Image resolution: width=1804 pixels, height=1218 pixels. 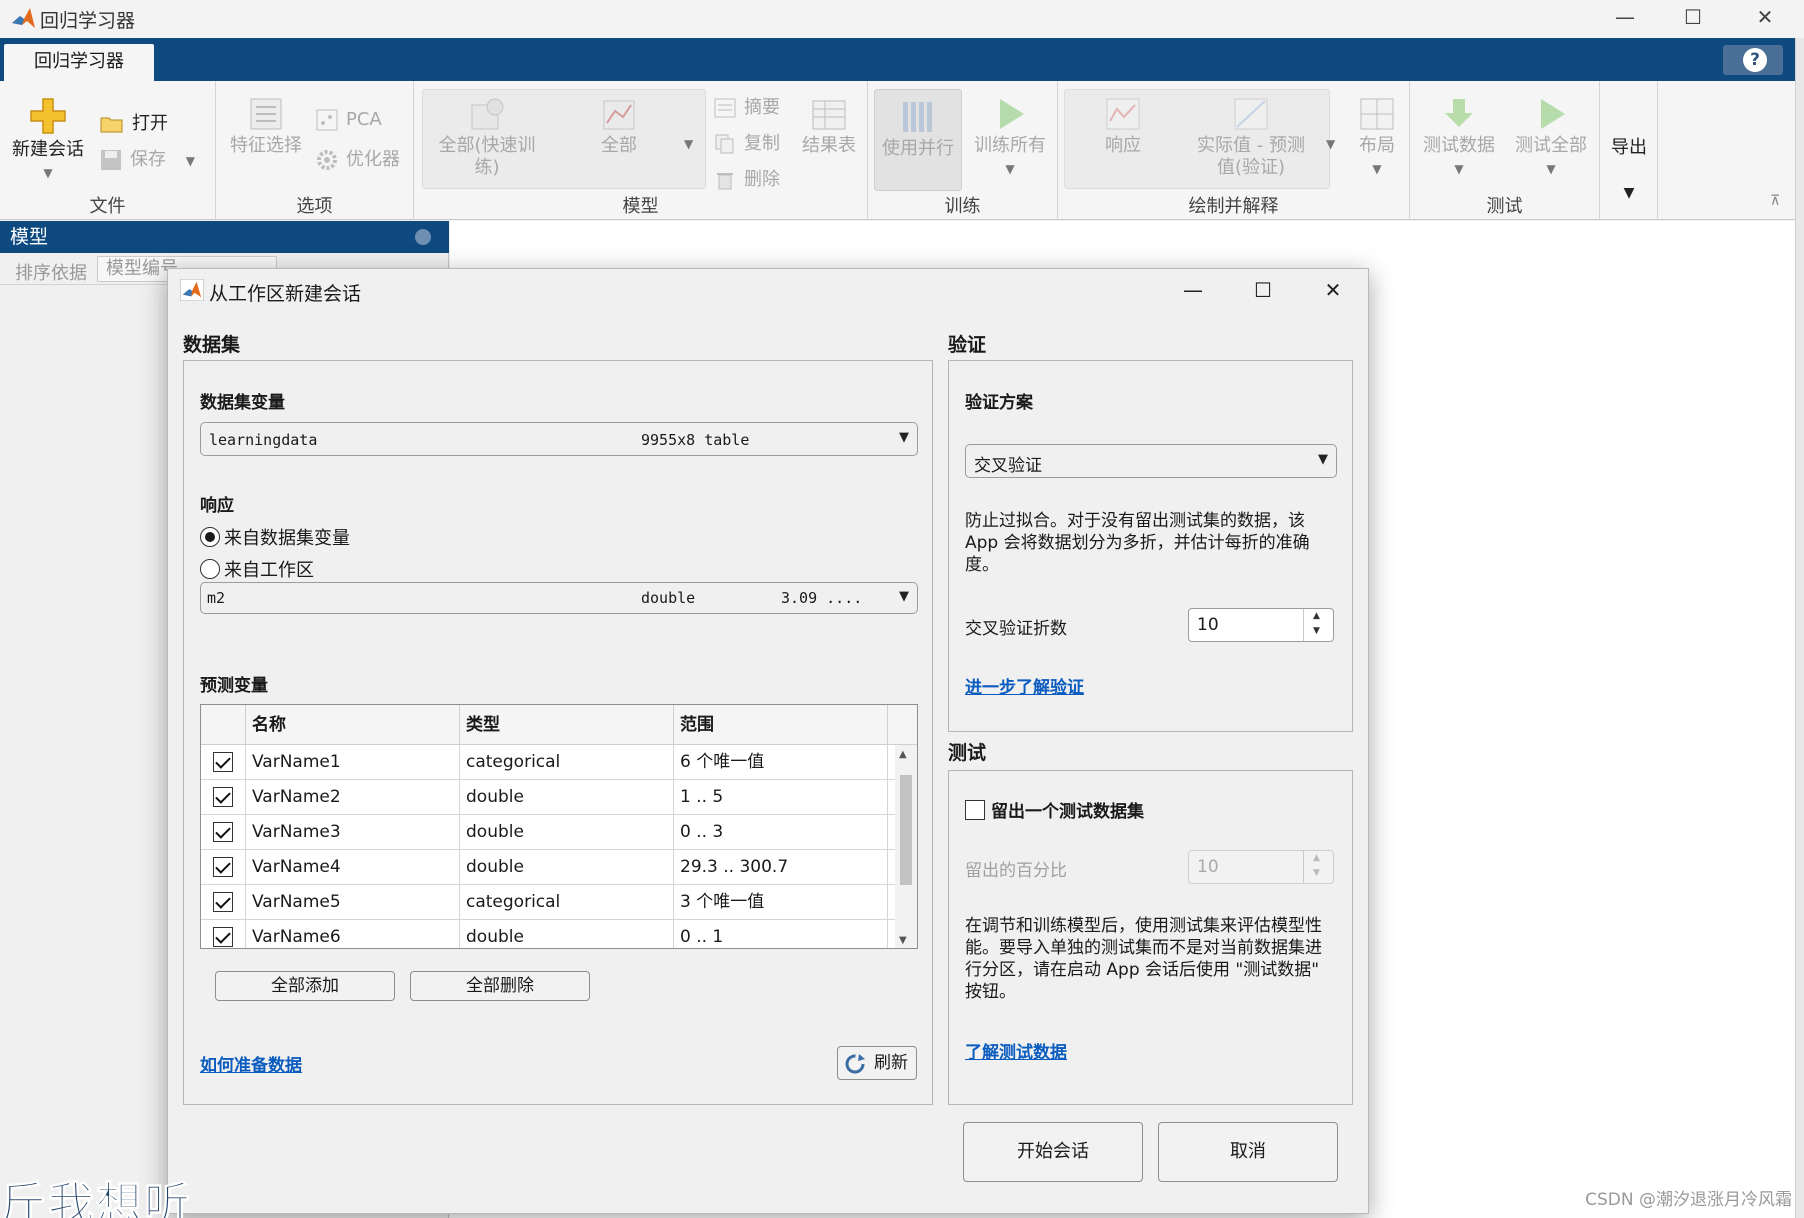 I want to click on scroll-thumb, so click(x=906, y=830).